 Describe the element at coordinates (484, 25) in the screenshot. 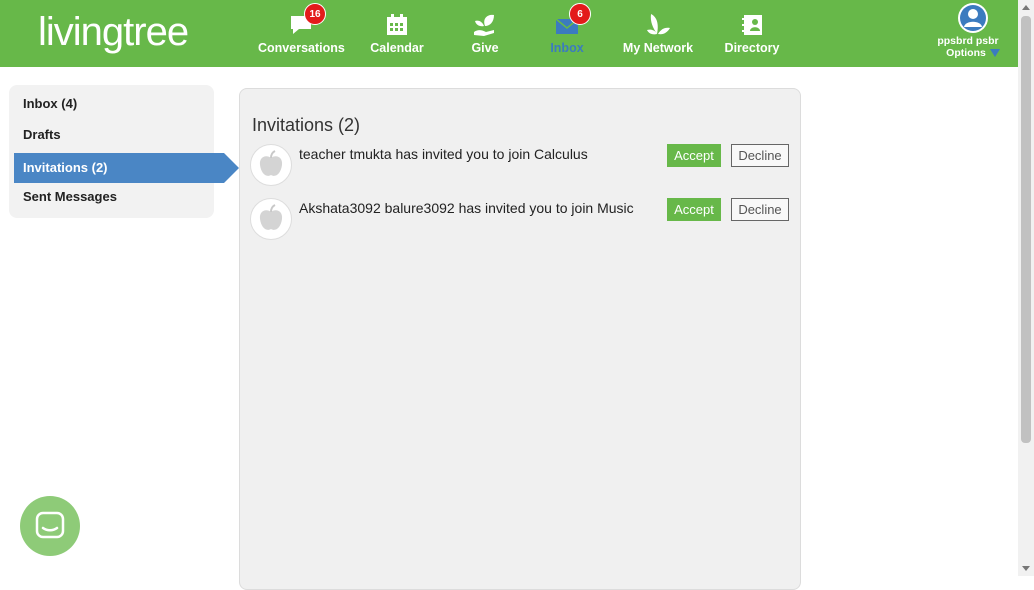

I see `give-hand-leaf-icon` at that location.